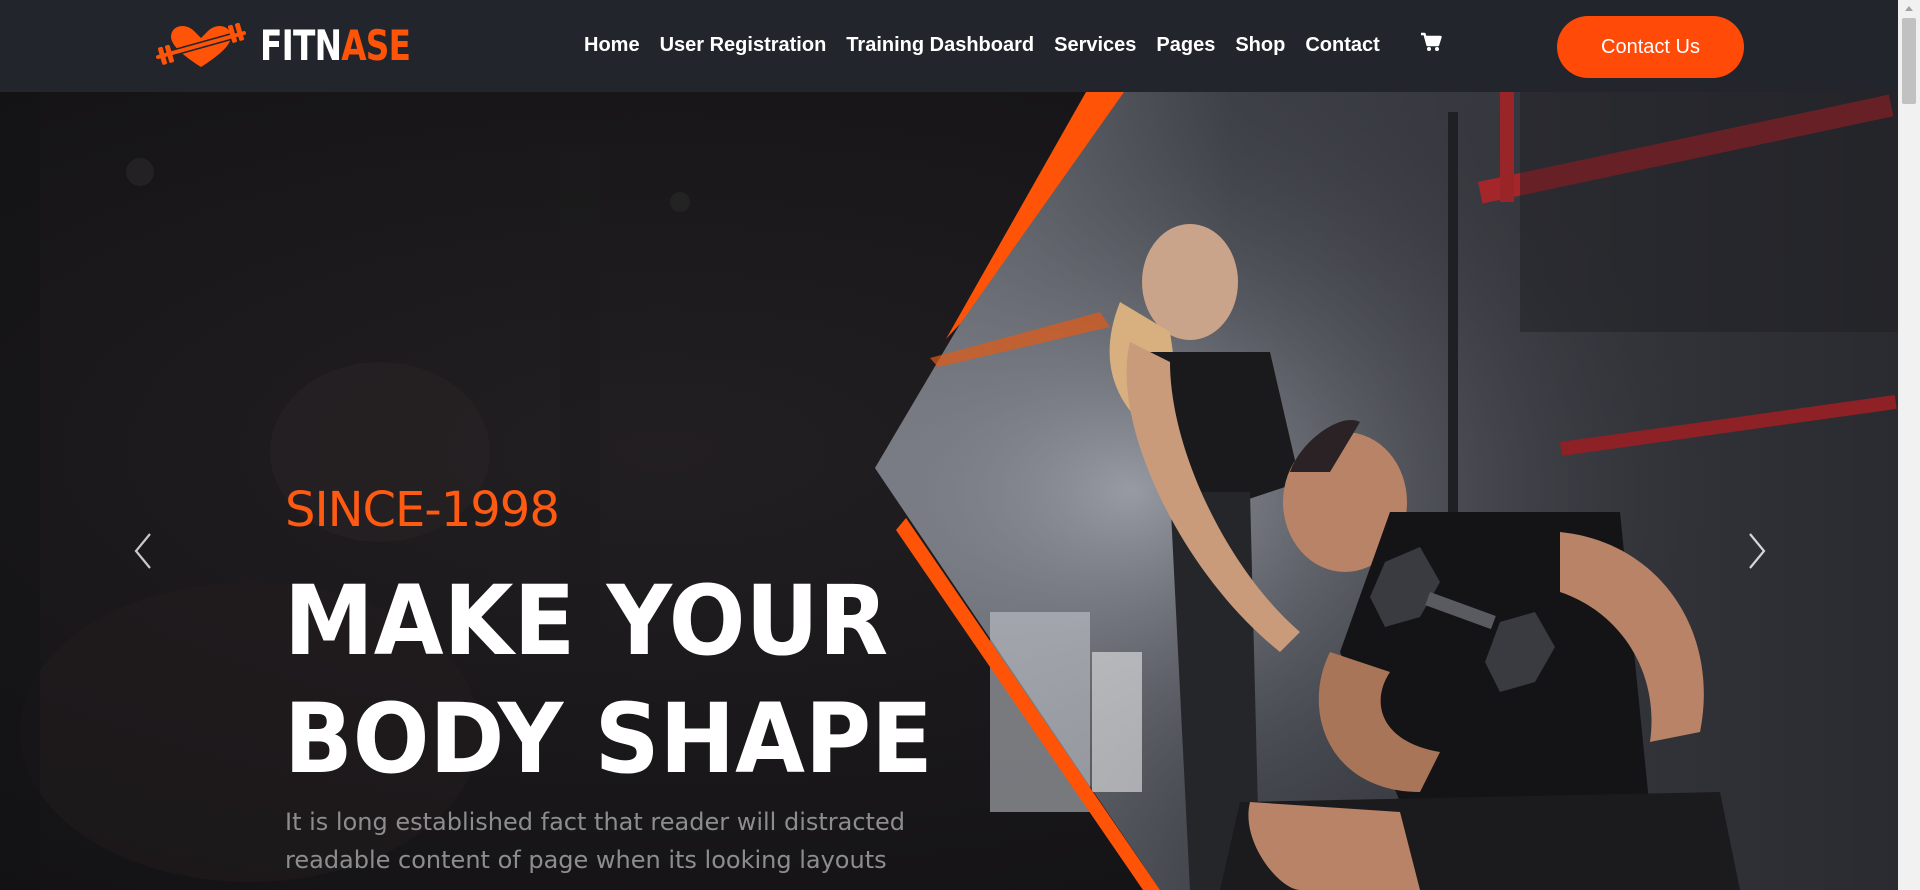 This screenshot has height=890, width=1920. Describe the element at coordinates (586, 621) in the screenshot. I see `hero-headline-line1: MAKE YOUR` at that location.